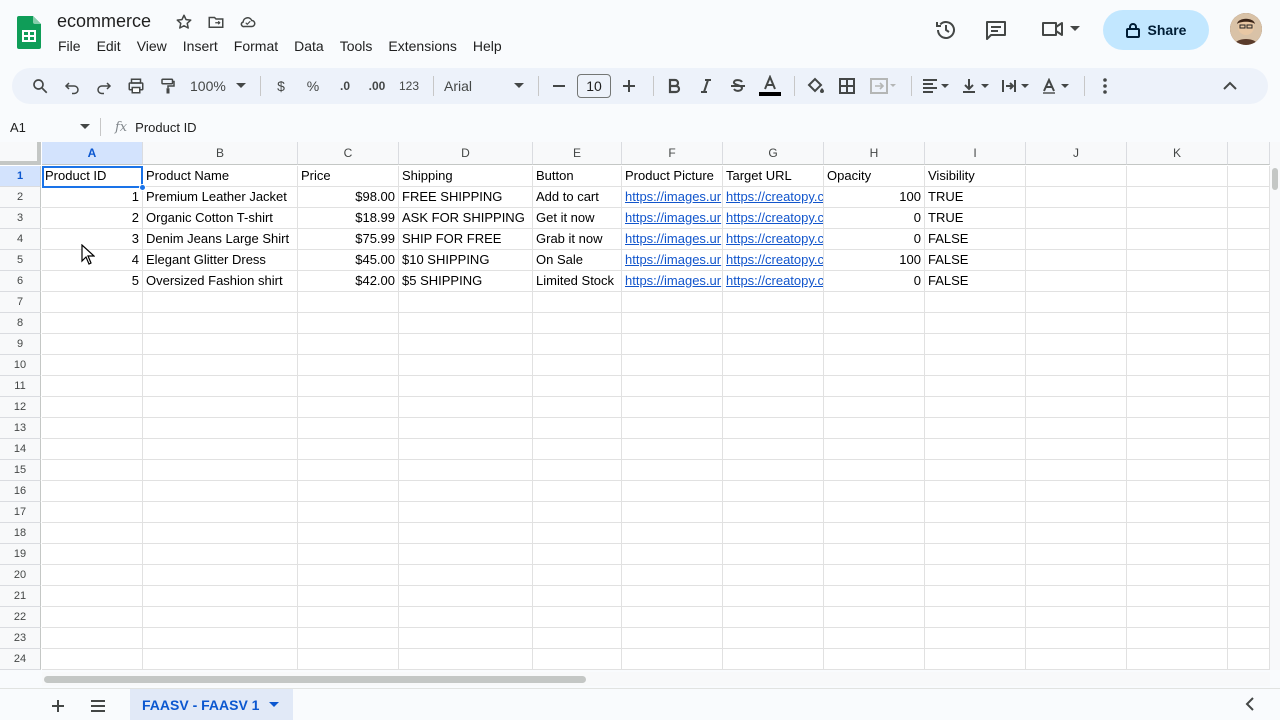 The width and height of the screenshot is (1280, 720). Describe the element at coordinates (1076, 344) in the screenshot. I see `cell-j9` at that location.